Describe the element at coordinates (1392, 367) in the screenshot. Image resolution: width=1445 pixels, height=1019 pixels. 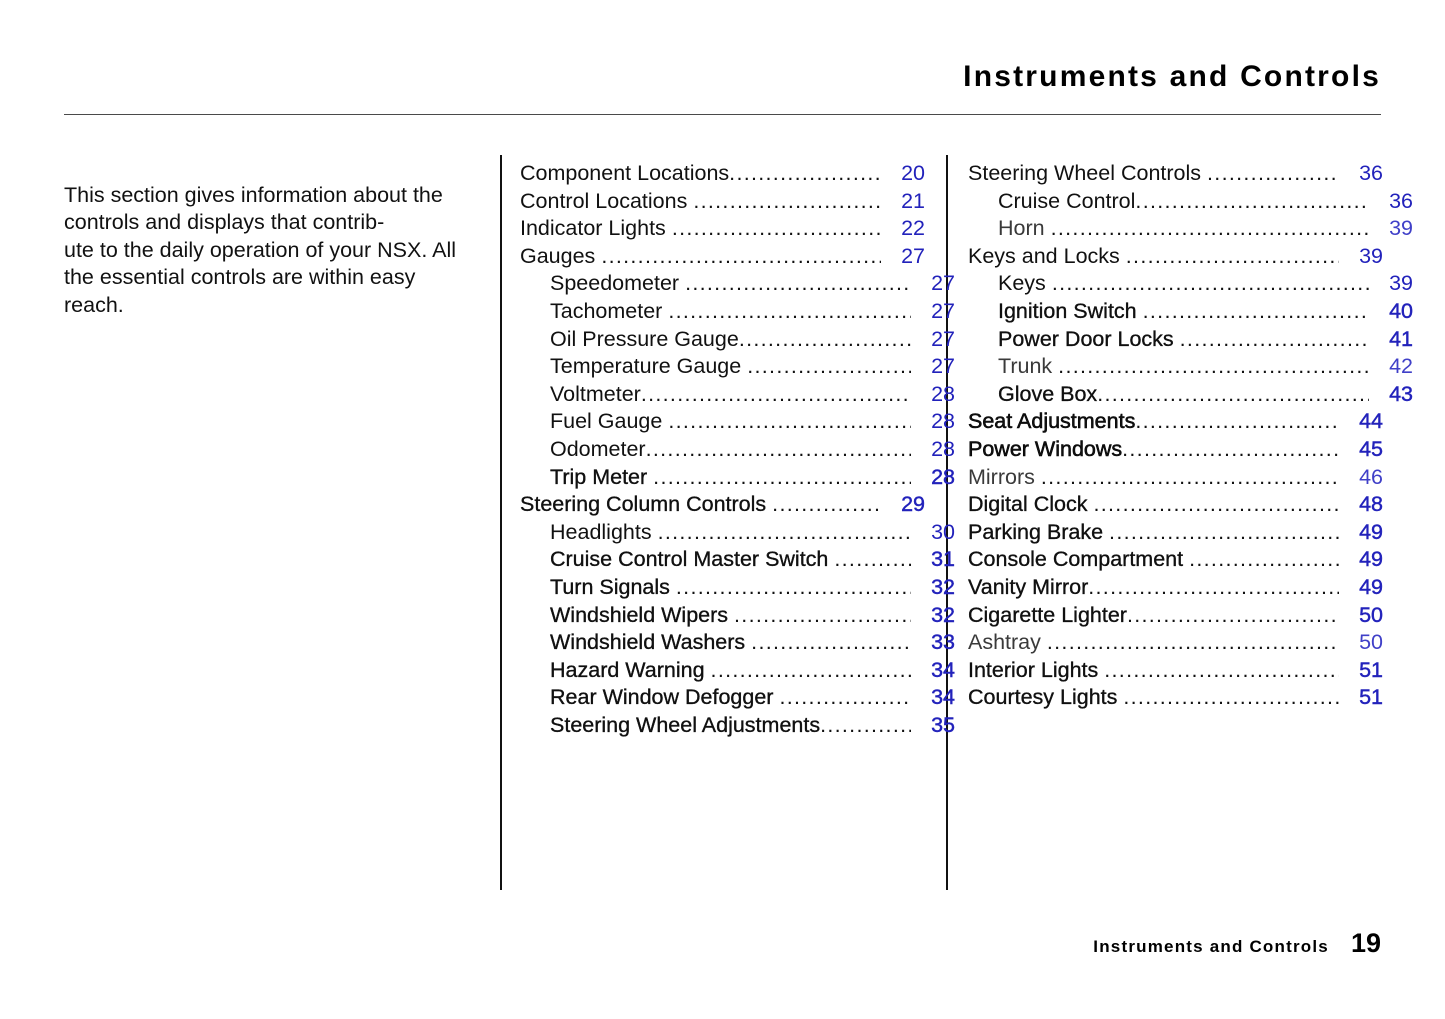
I see `toc-entry-page-number: 42` at that location.